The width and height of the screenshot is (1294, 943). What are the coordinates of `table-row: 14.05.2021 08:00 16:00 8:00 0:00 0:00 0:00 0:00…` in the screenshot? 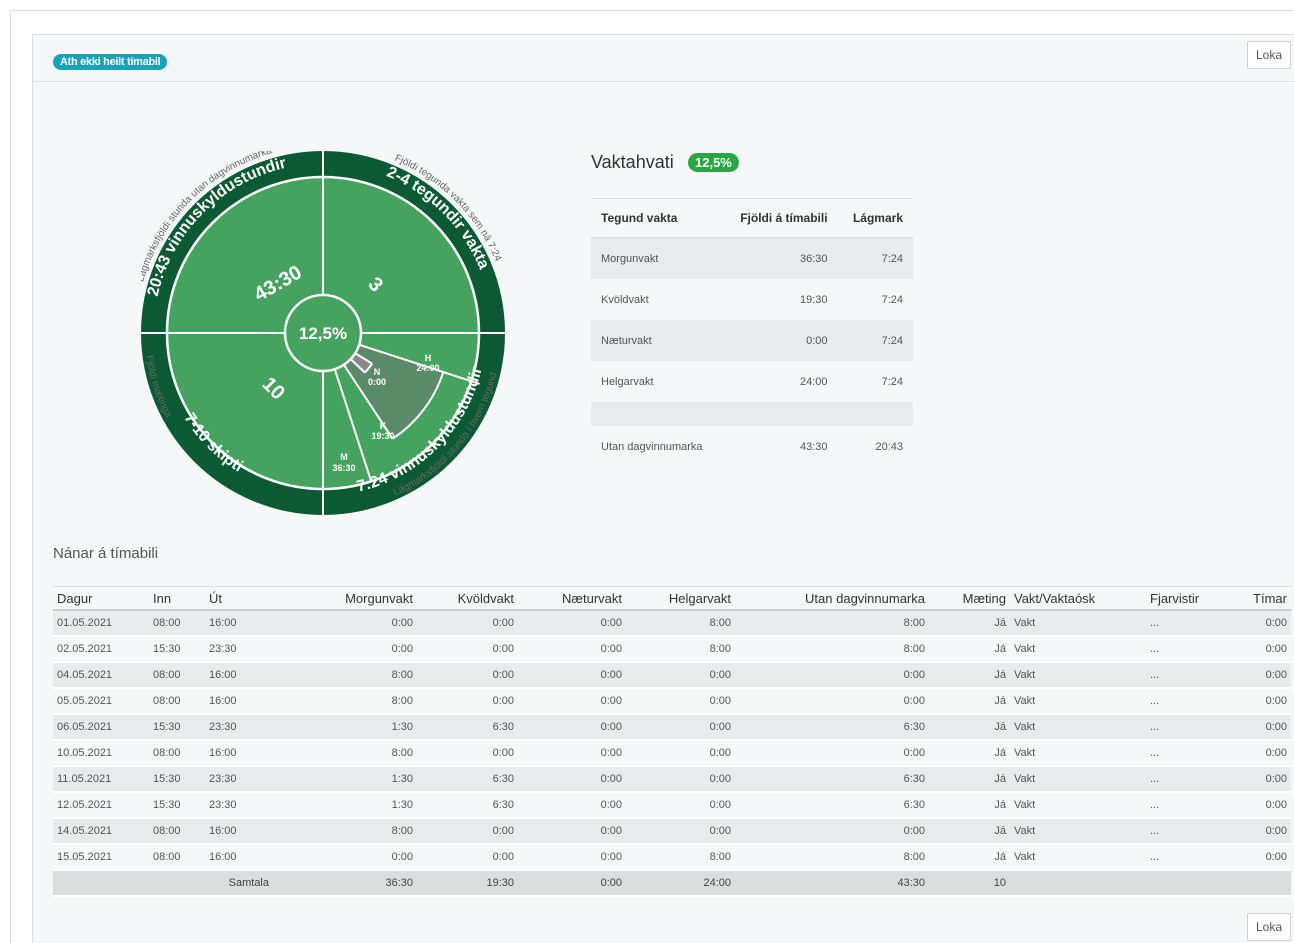 It's located at (672, 831).